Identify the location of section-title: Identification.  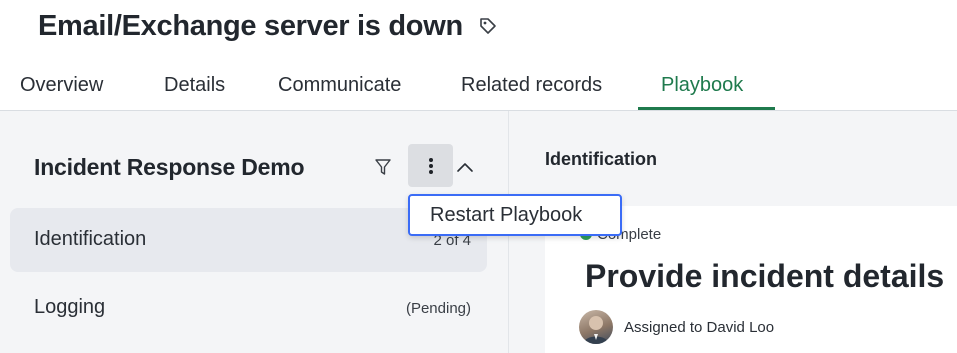
(601, 159).